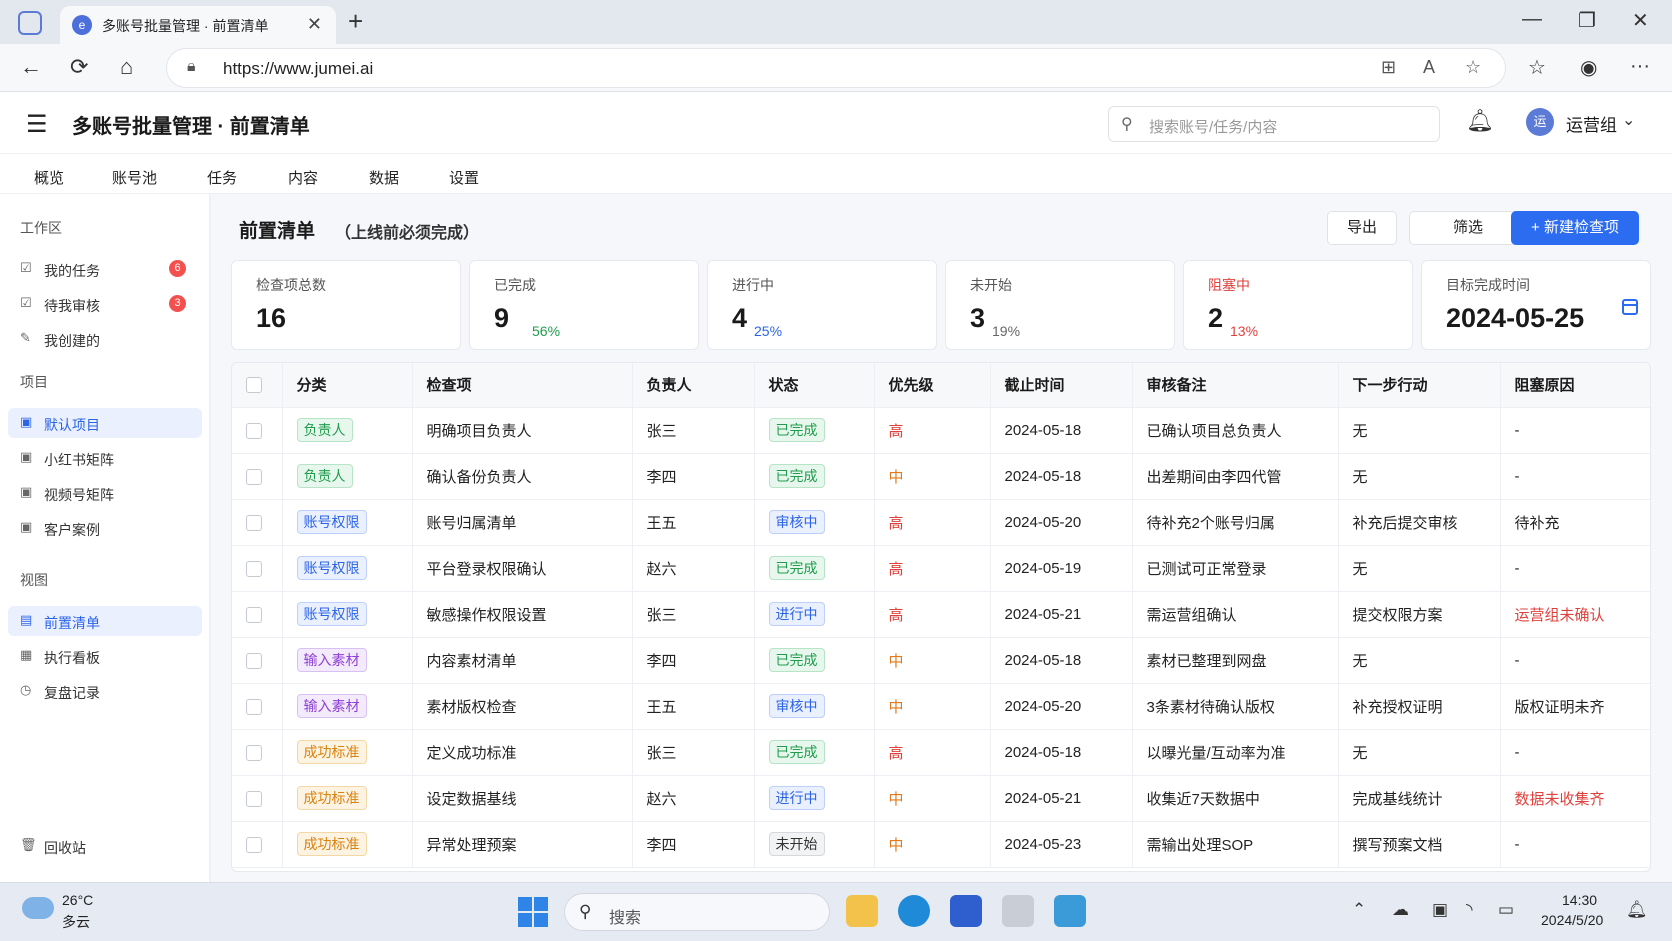 Image resolution: width=1672 pixels, height=941 pixels. I want to click on sidebar-item-default-project: ▣ 默认项目, so click(105, 423).